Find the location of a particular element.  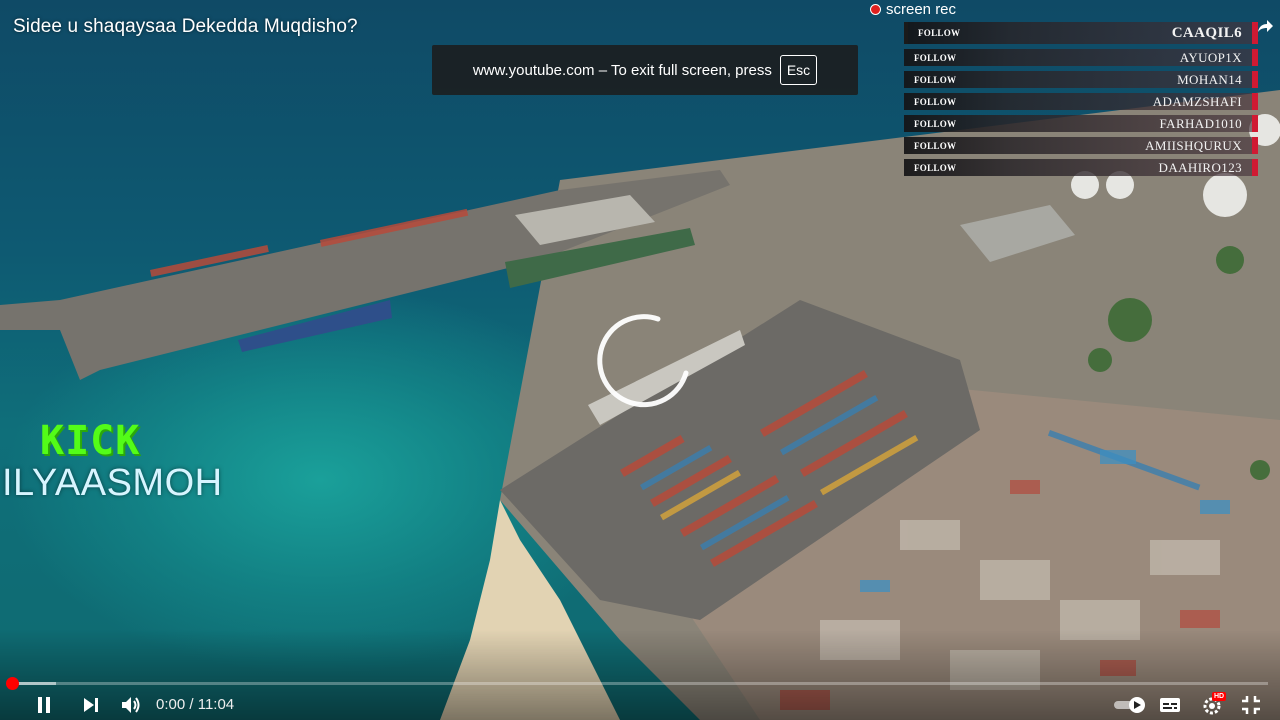

follower-name: ADAMZSHAFI is located at coordinates (1197, 101).